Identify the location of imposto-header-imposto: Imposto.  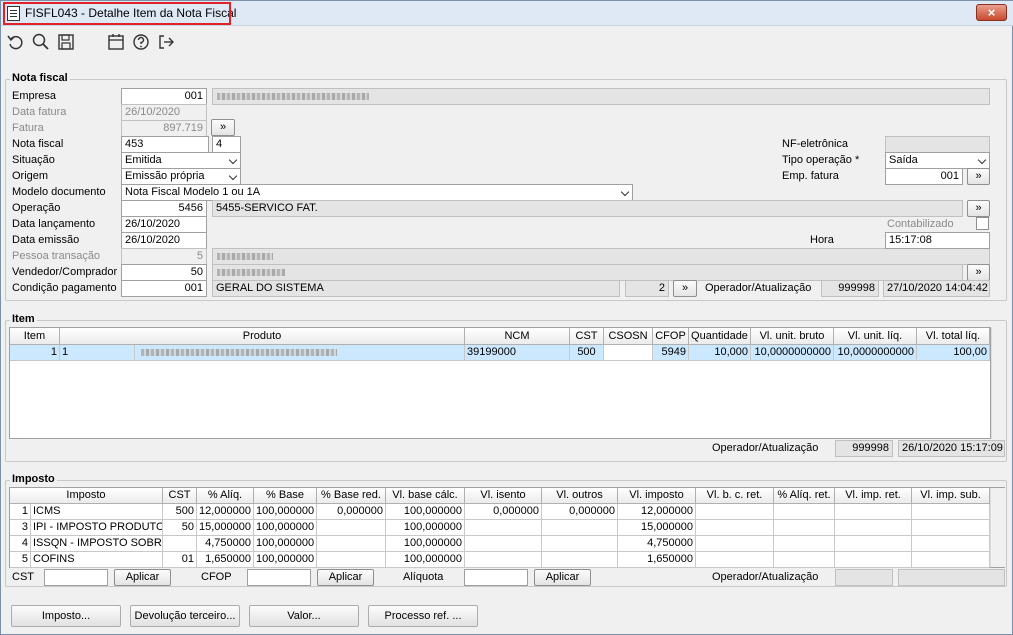
(86, 496).